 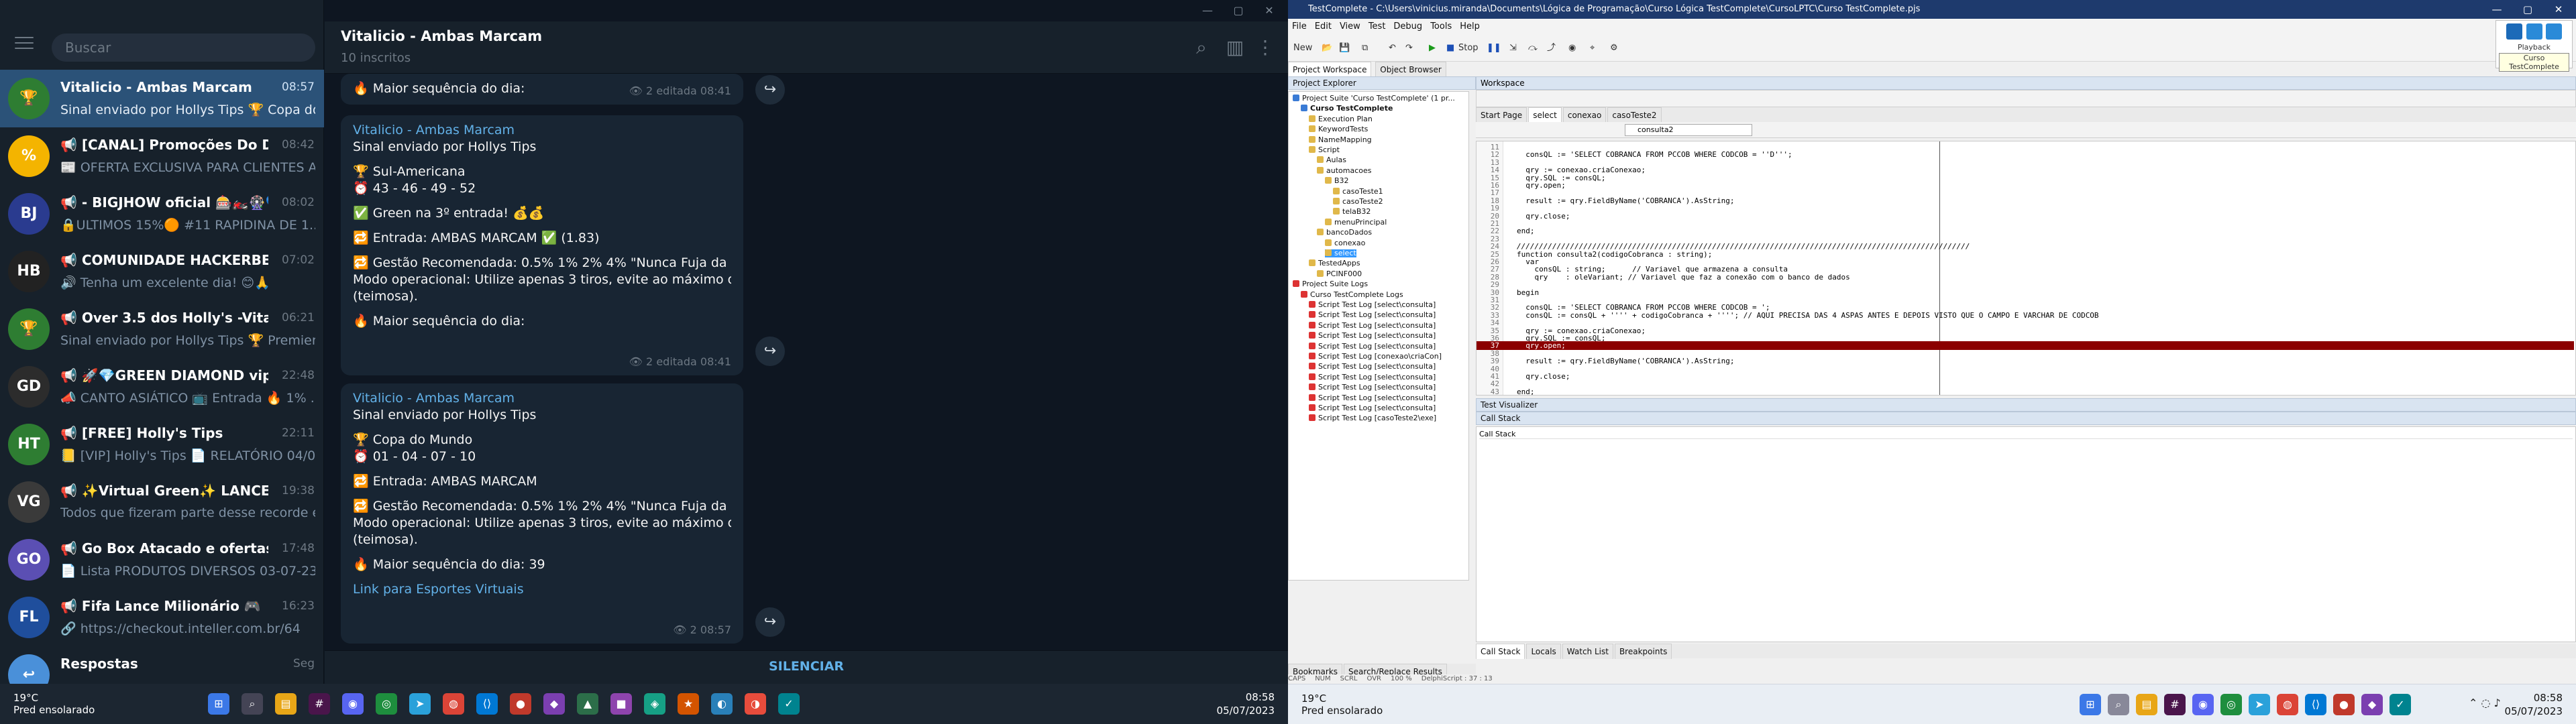 I want to click on tree-item: Script Test Log [casoTeste2\exe], so click(x=1372, y=418).